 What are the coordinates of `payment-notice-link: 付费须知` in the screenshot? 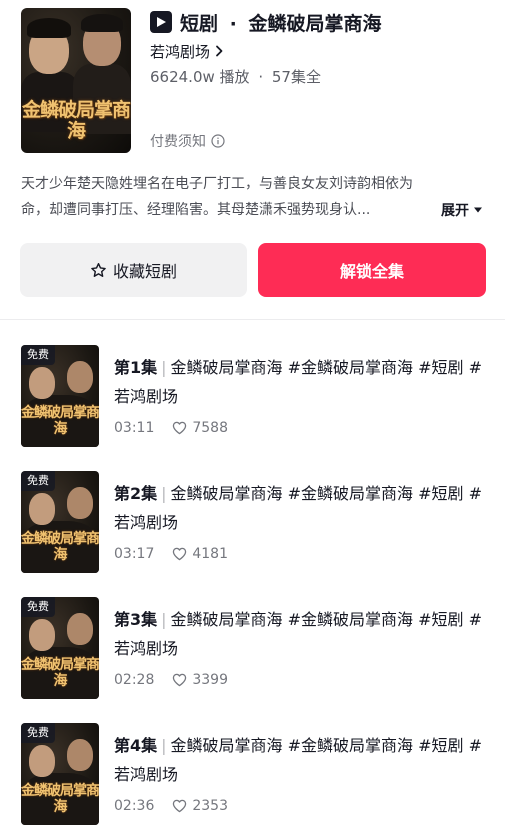 It's located at (187, 141).